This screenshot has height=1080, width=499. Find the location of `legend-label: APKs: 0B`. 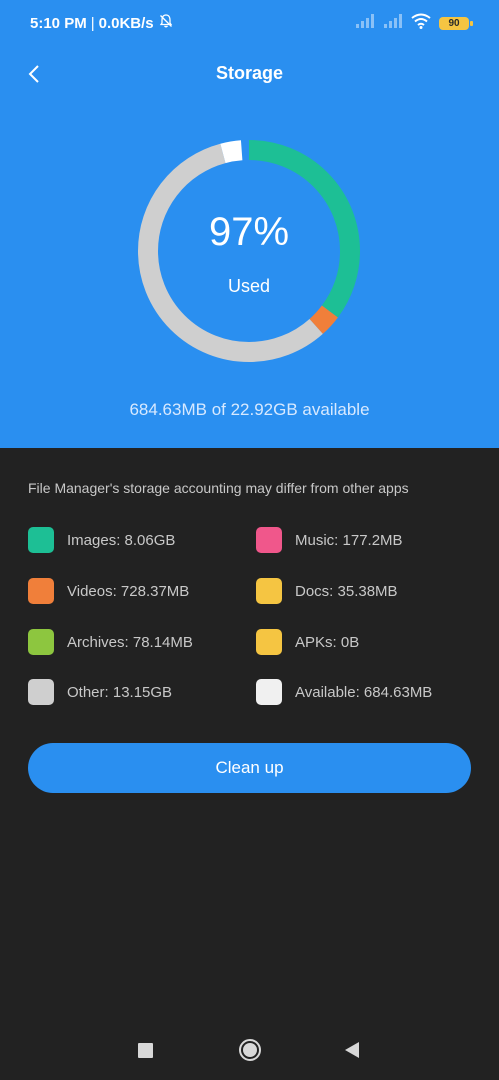

legend-label: APKs: 0B is located at coordinates (327, 642).